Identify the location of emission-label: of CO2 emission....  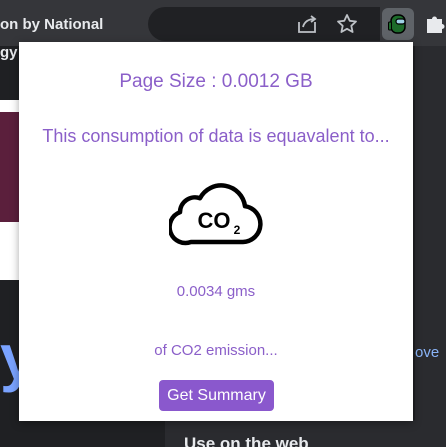
(216, 350).